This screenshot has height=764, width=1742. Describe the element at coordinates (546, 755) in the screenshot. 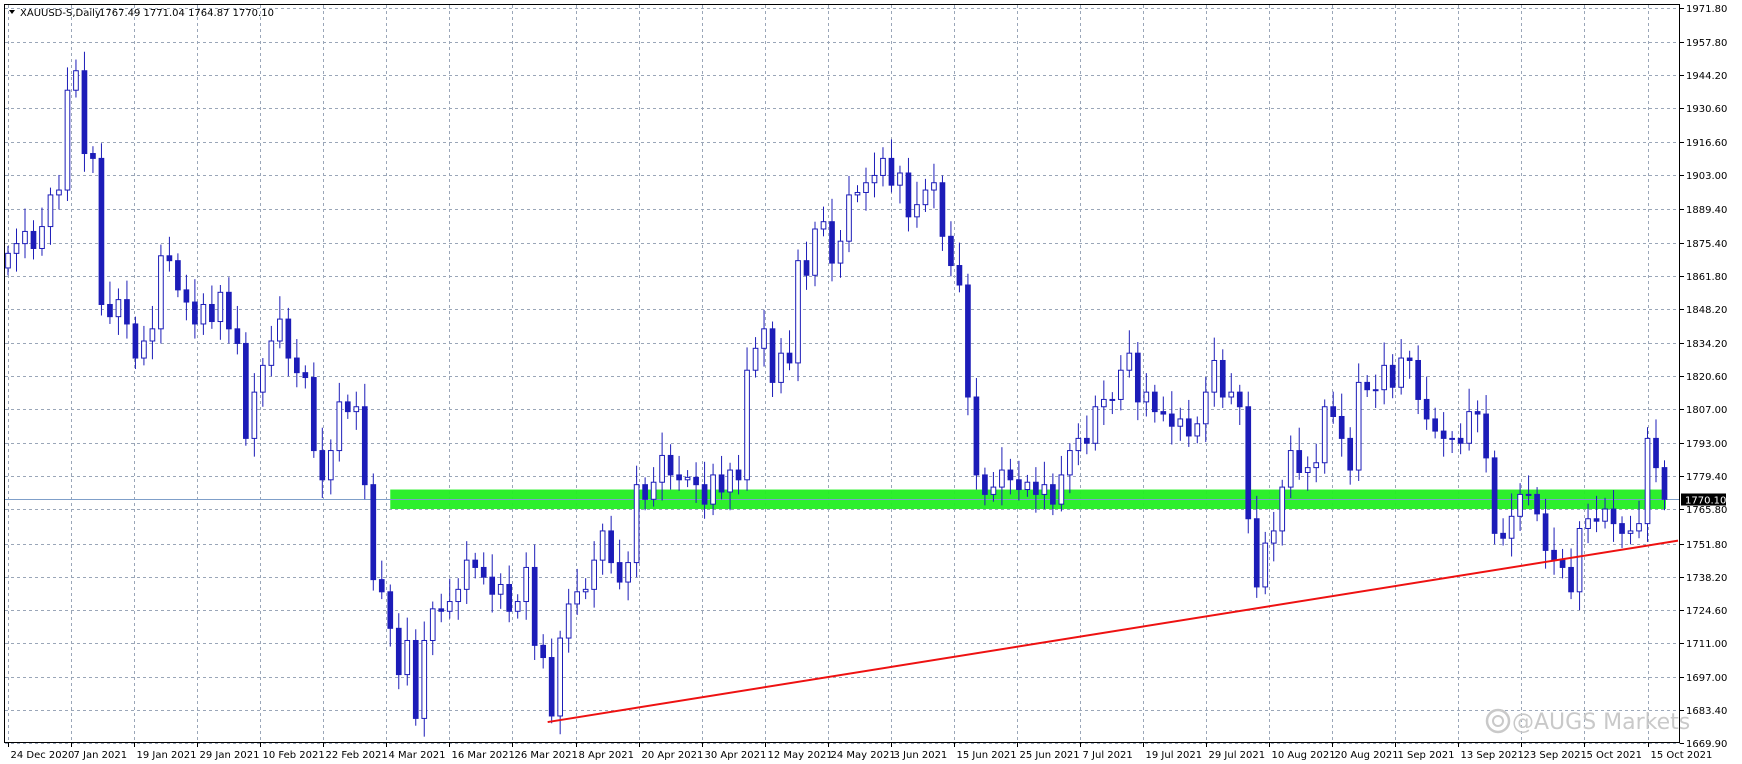

I see `x-tick-label: 26 Mar 2021` at that location.